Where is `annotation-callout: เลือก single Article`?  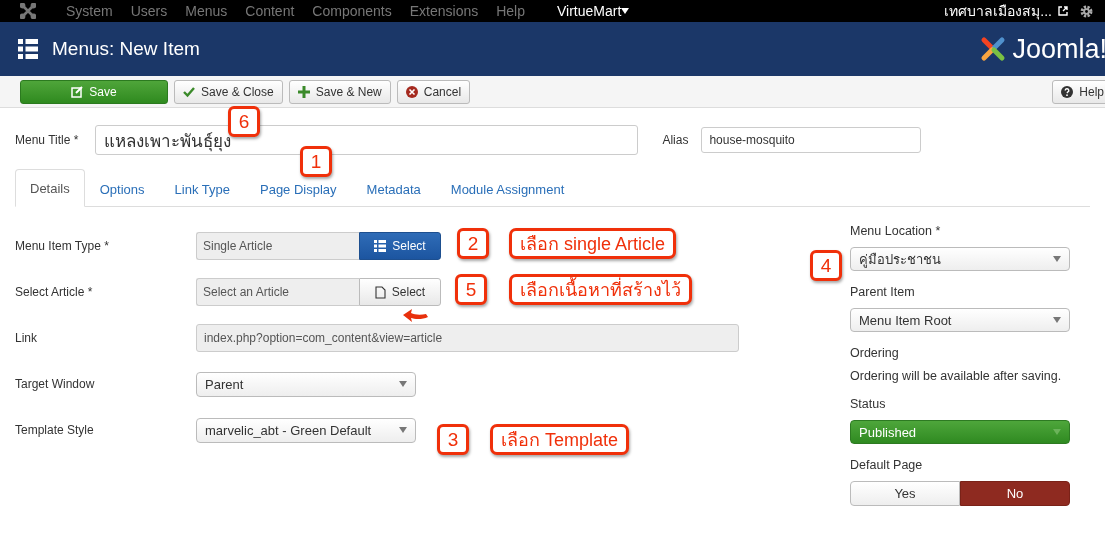 annotation-callout: เลือก single Article is located at coordinates (593, 243).